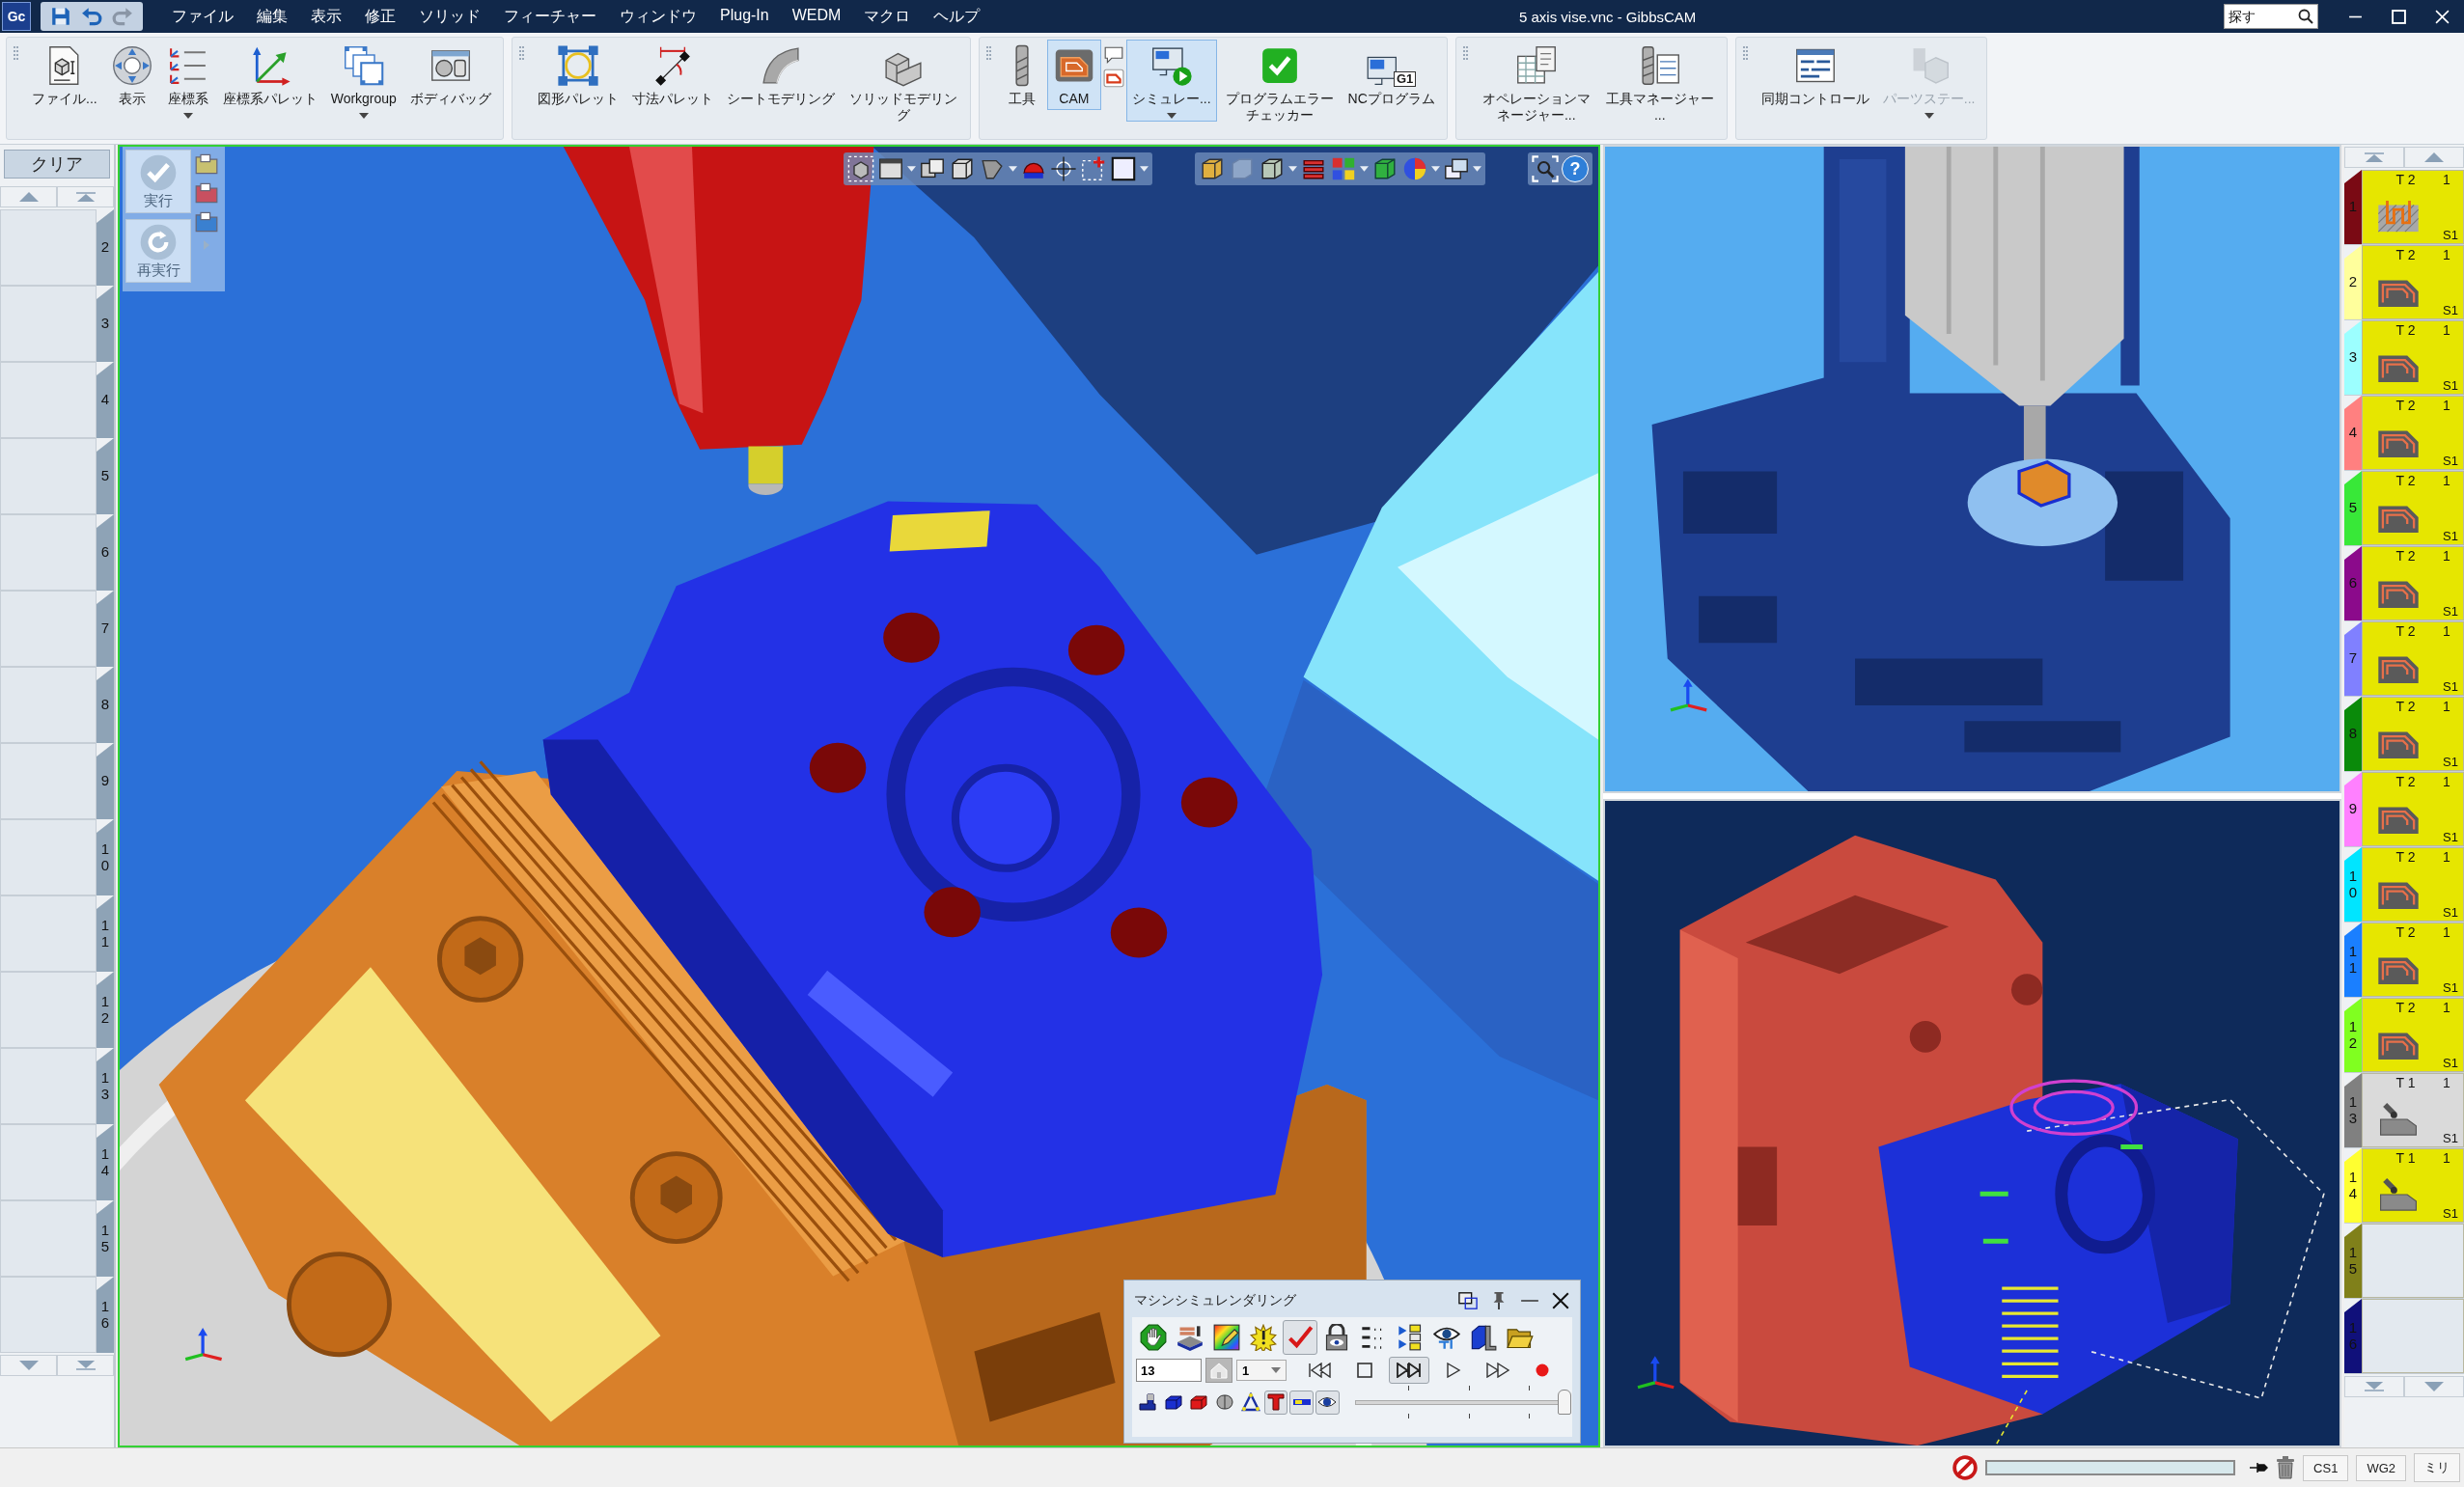  Describe the element at coordinates (1113, 55) in the screenshot. I see `speech-shape-icon` at that location.